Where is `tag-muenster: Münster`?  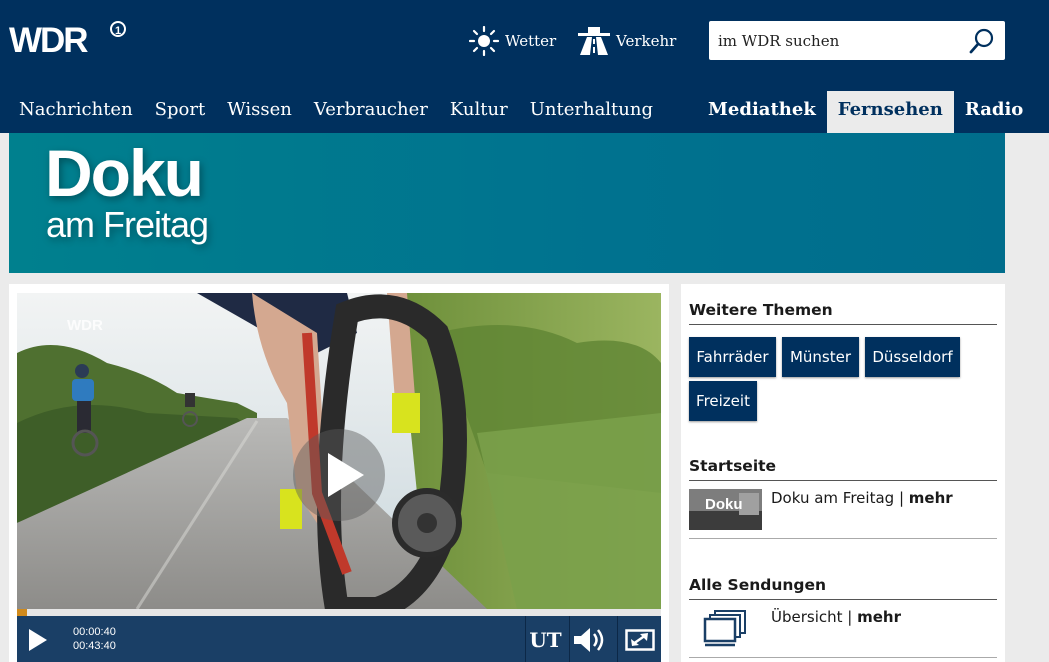
tag-muenster: Münster is located at coordinates (820, 357).